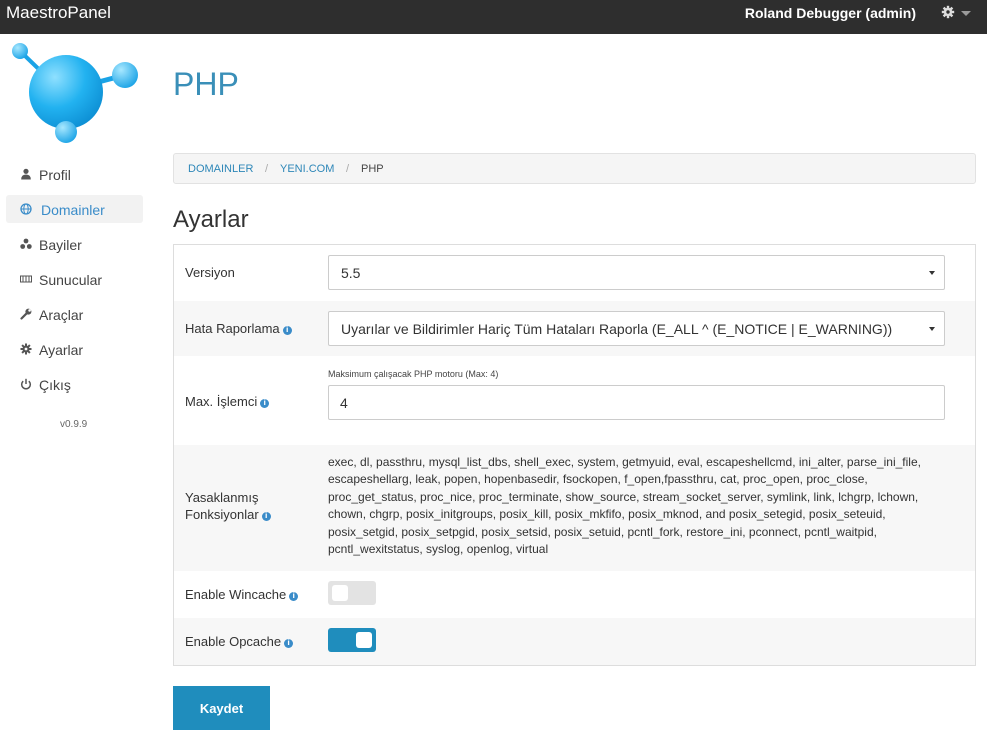 The image size is (987, 742). Describe the element at coordinates (574, 168) in the screenshot. I see `breadcrumb: DOMAINLER / YENI.COM / PHP` at that location.